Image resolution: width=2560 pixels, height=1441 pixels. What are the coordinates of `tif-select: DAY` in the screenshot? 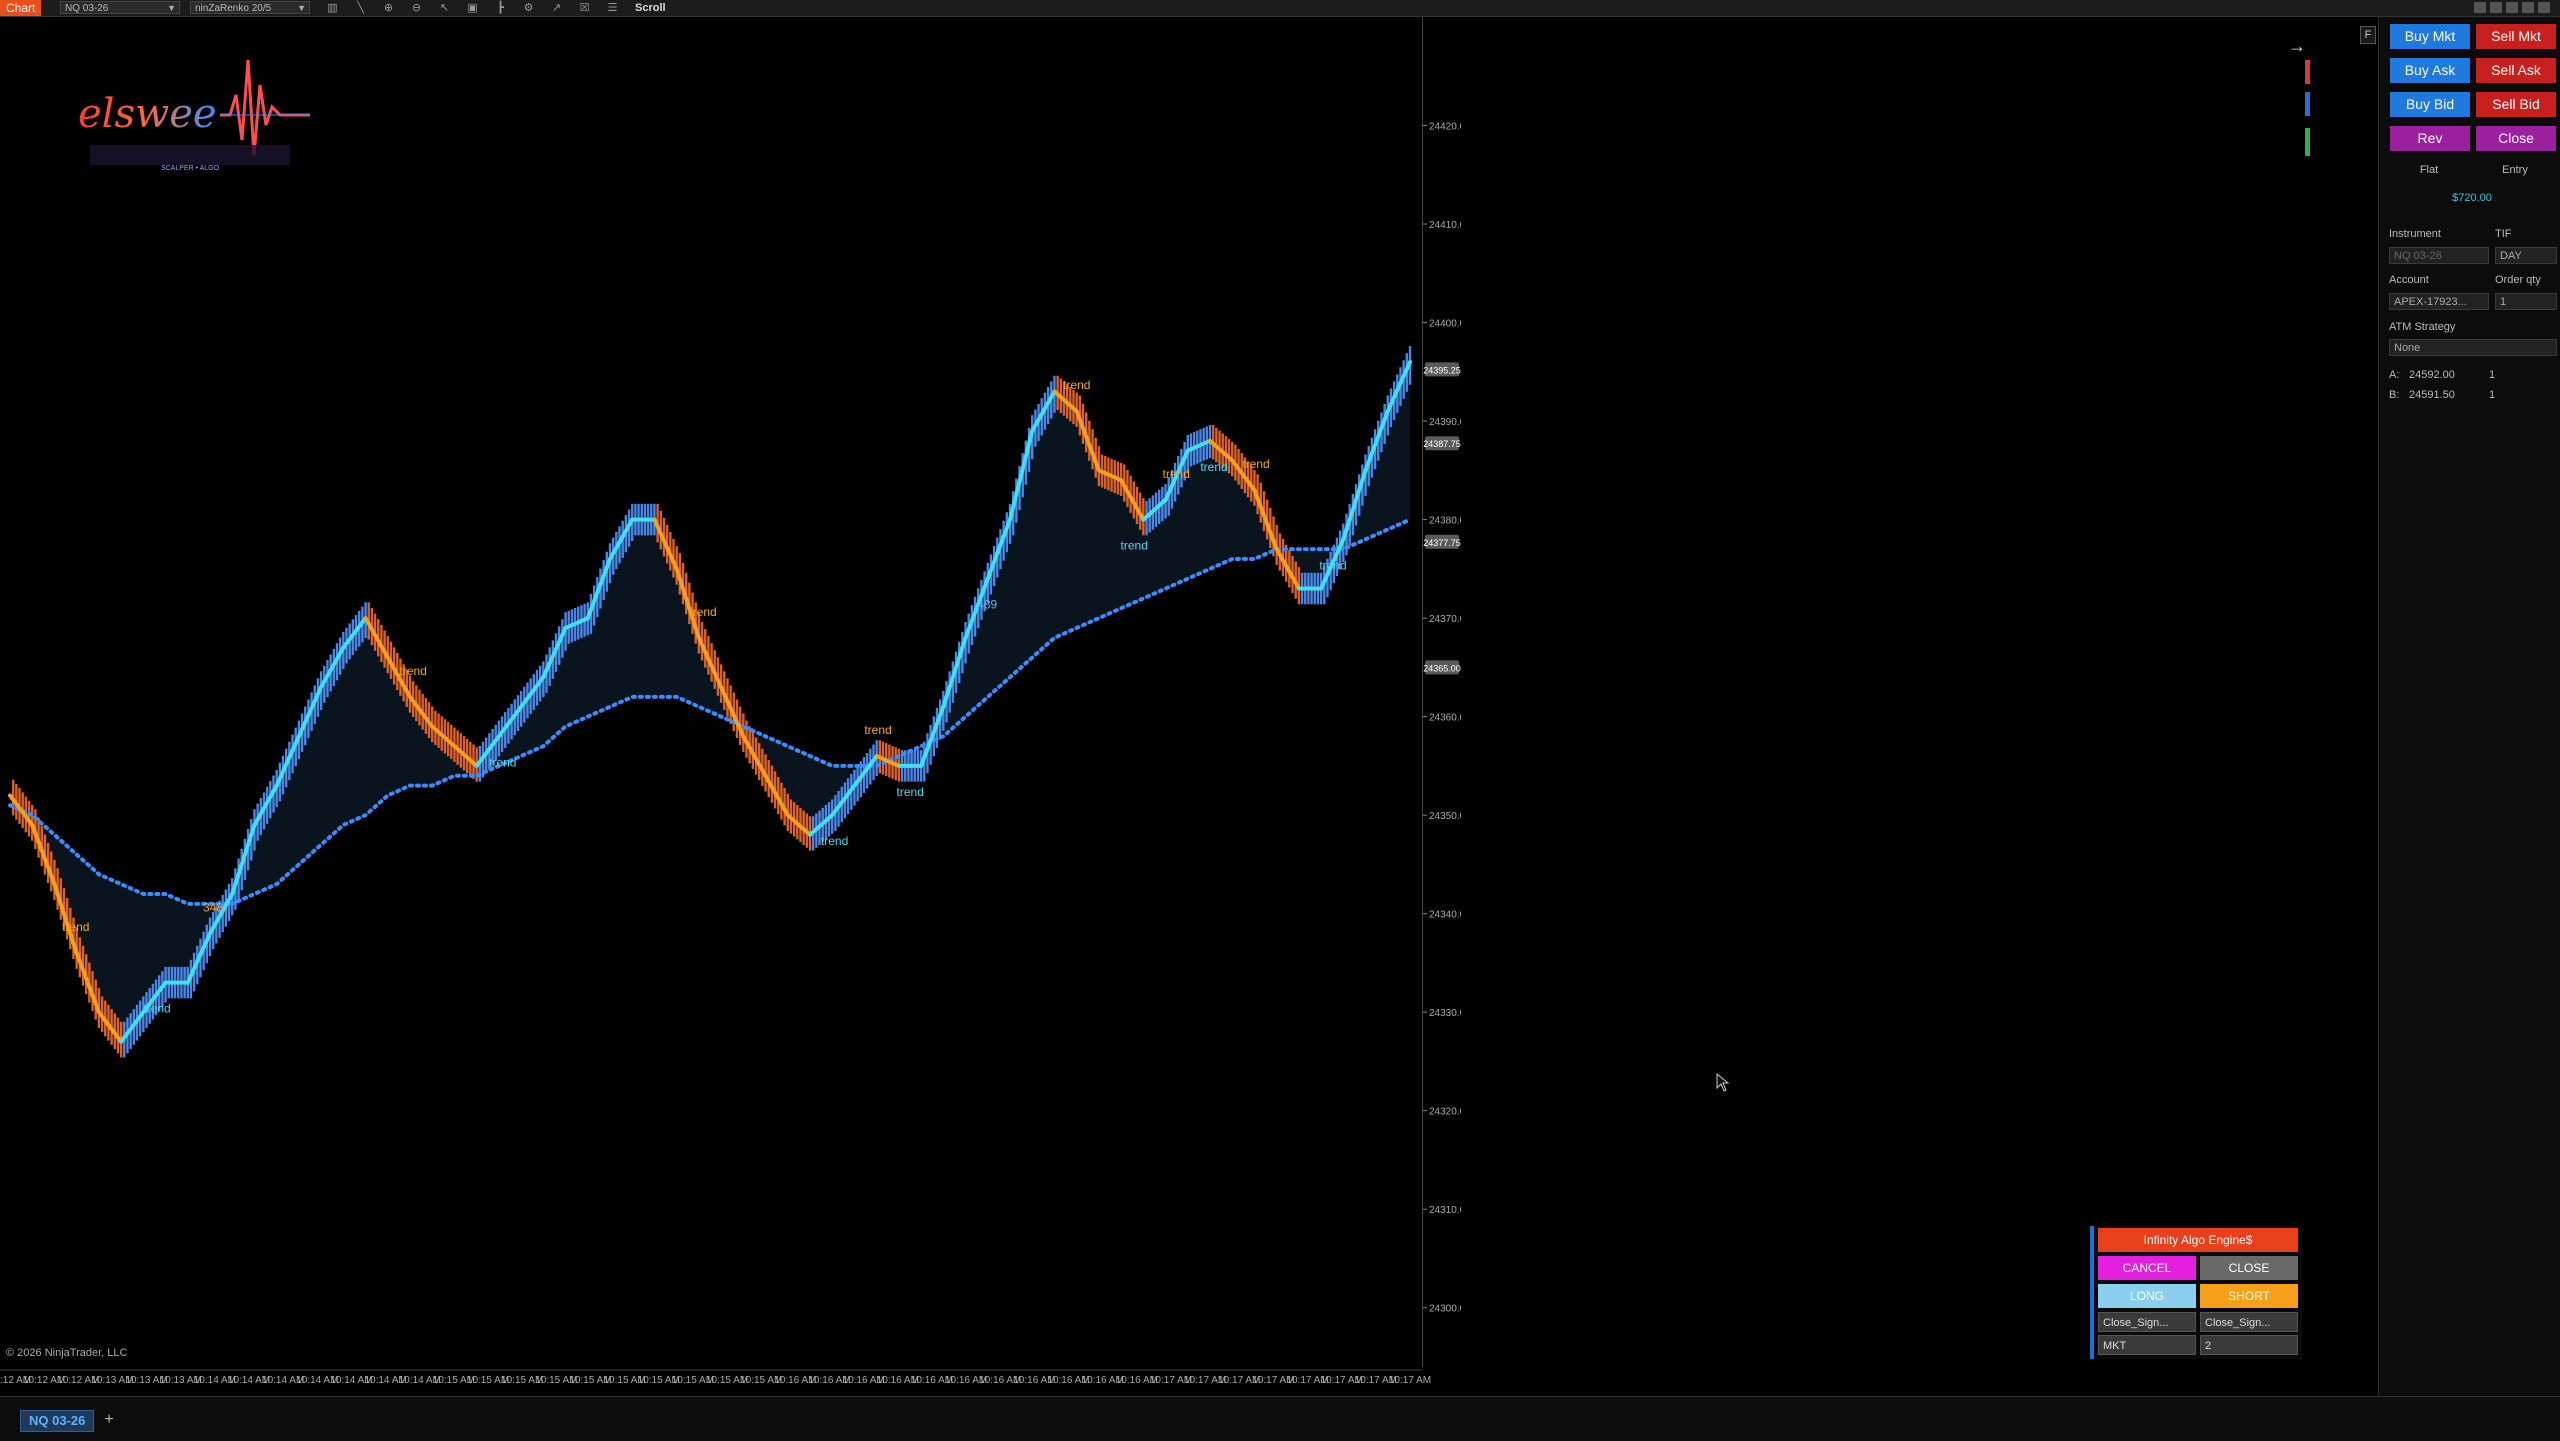 It's located at (2526, 255).